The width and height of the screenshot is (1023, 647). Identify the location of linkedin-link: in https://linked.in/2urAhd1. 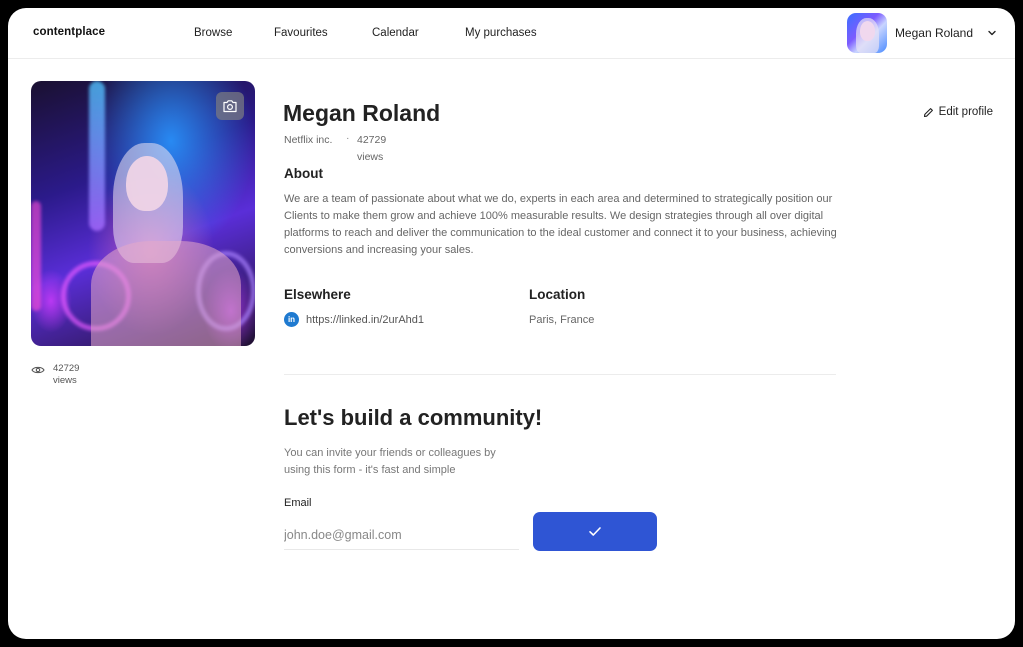
(354, 319).